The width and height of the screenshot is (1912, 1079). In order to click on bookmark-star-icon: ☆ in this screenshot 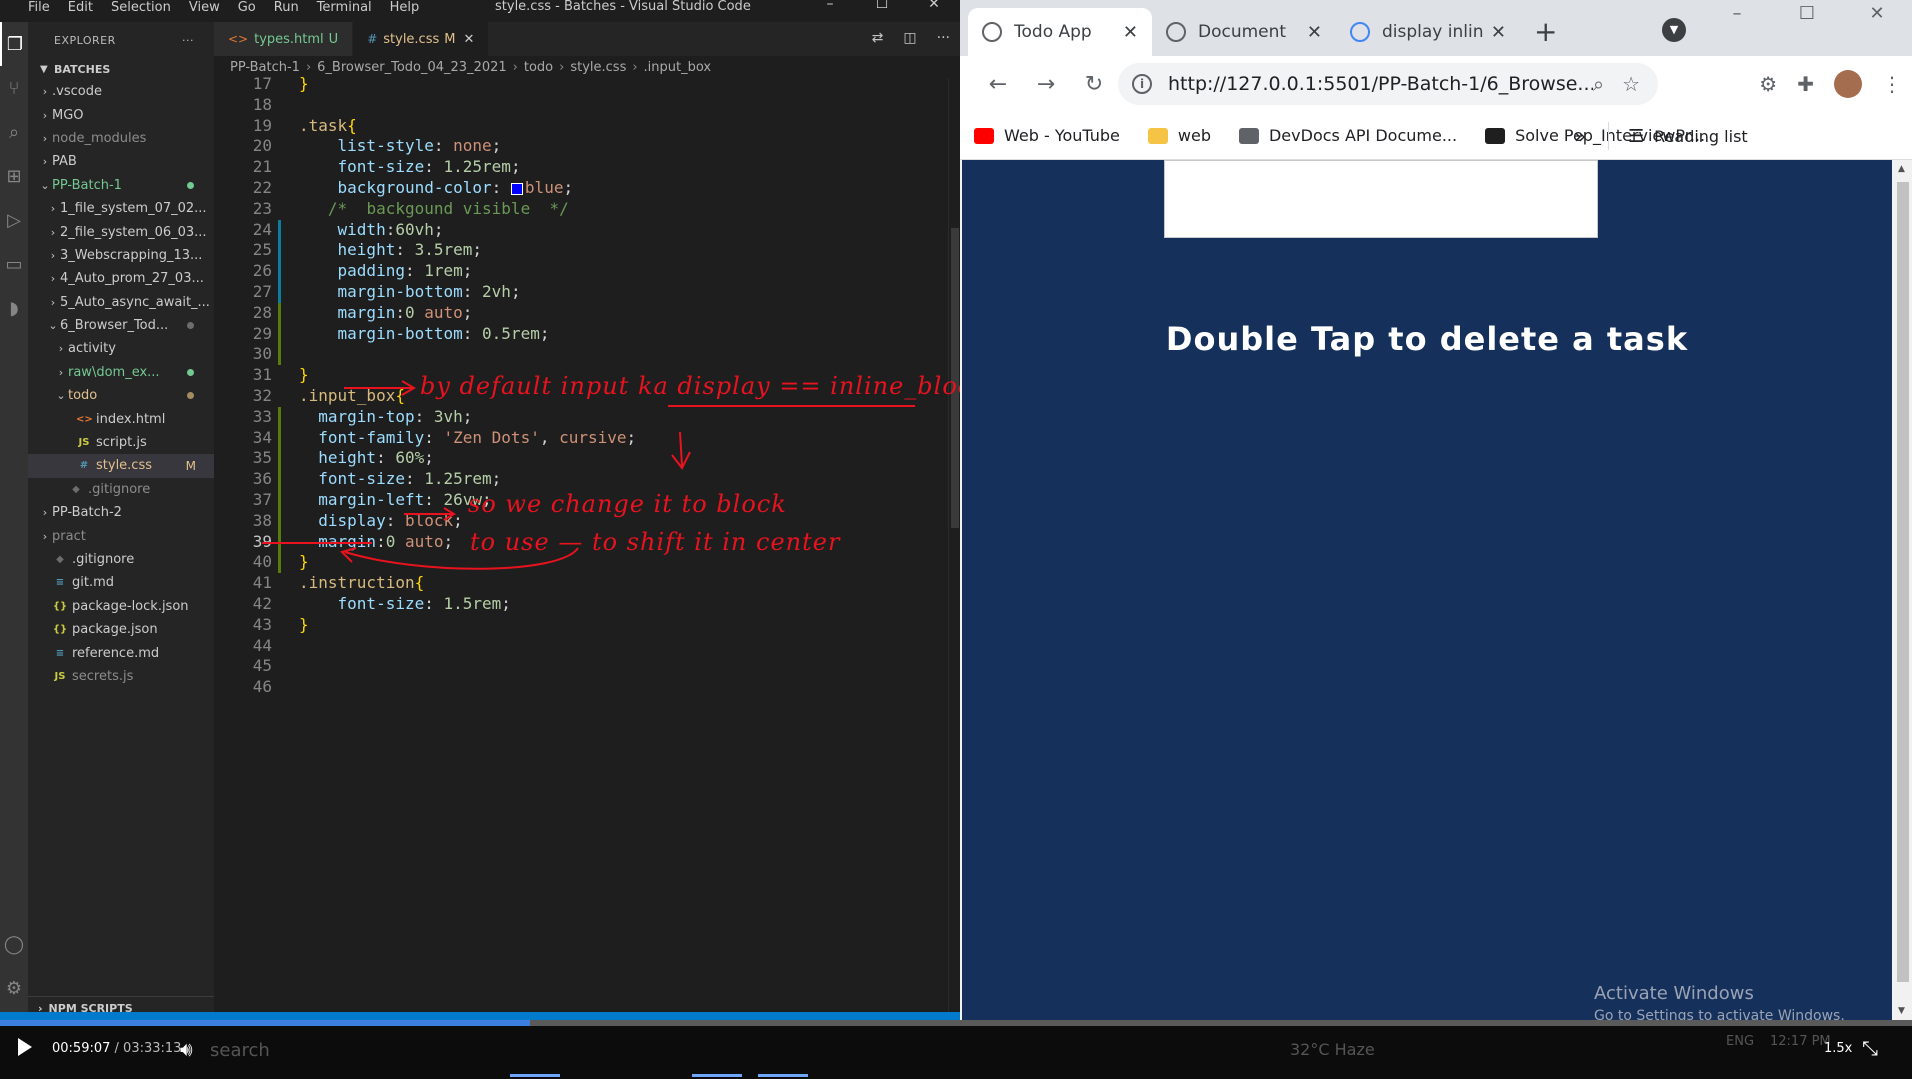, I will do `click(1631, 84)`.